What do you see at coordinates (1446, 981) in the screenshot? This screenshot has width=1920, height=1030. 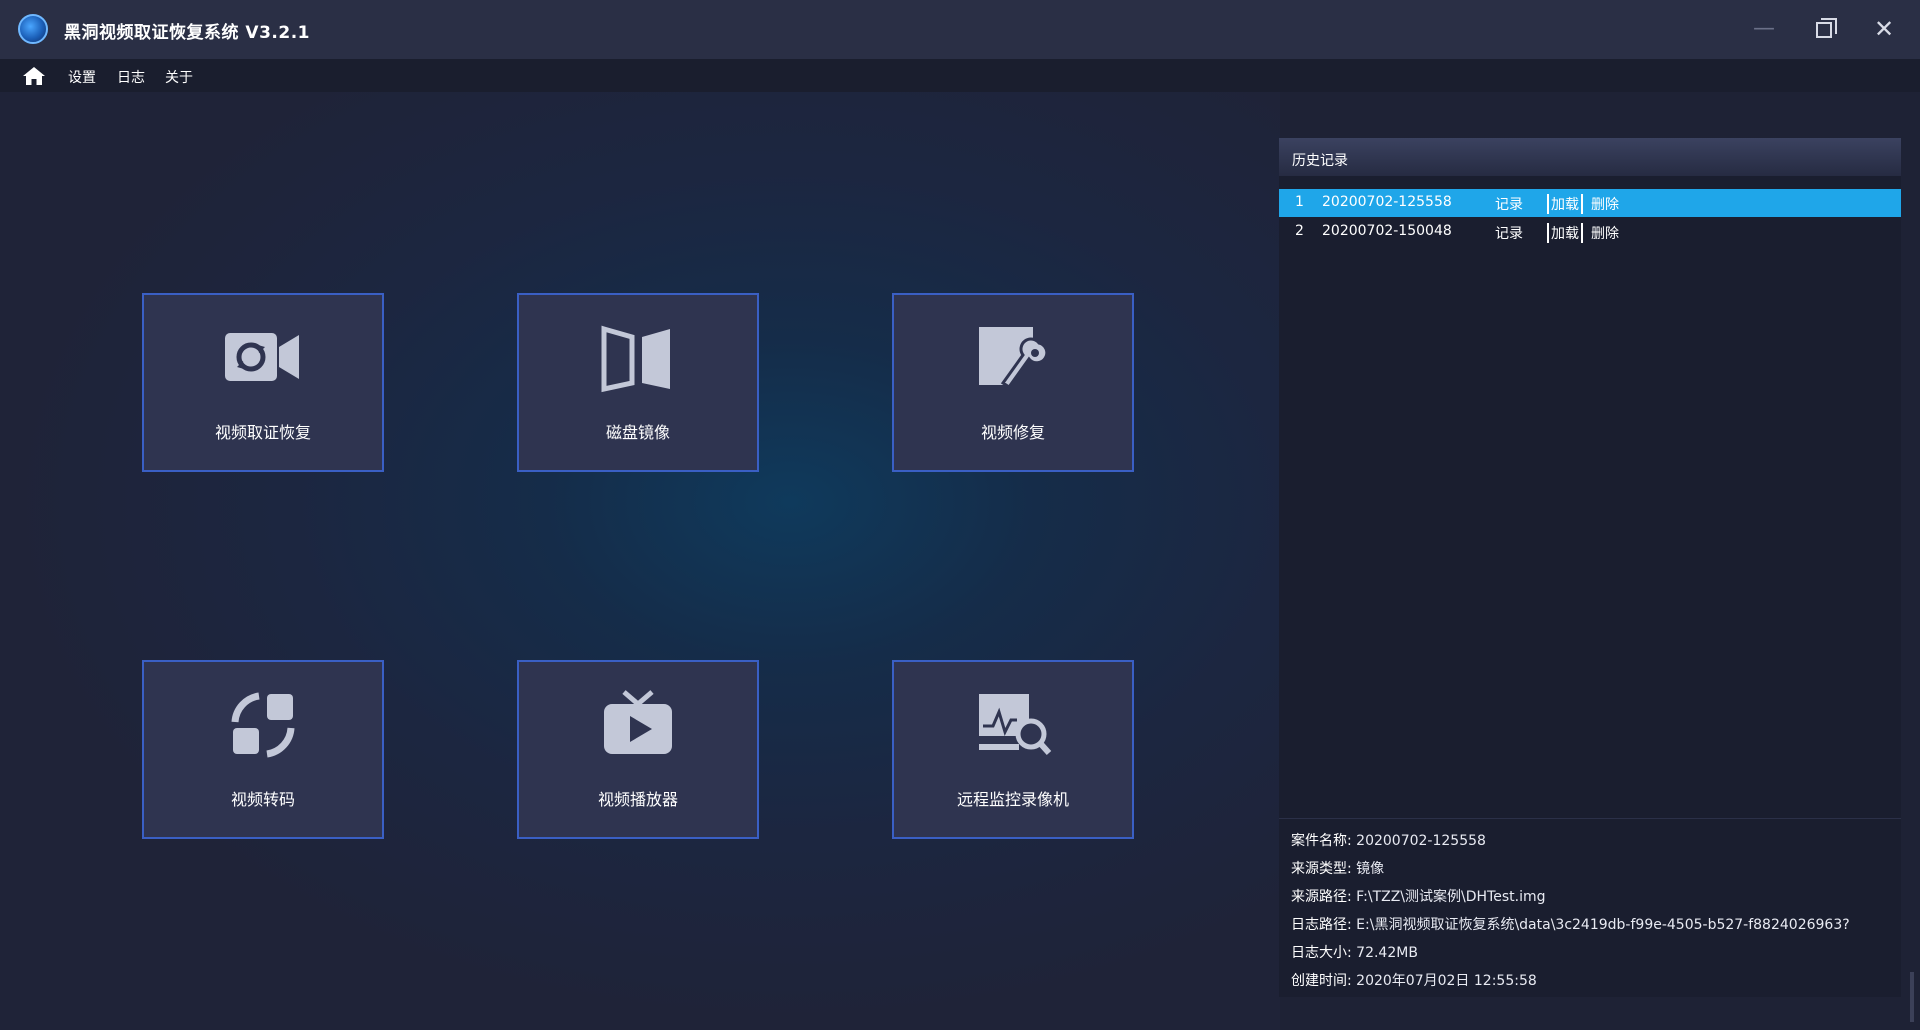 I see `detail-value: 2020年07月02日 12:55:58` at bounding box center [1446, 981].